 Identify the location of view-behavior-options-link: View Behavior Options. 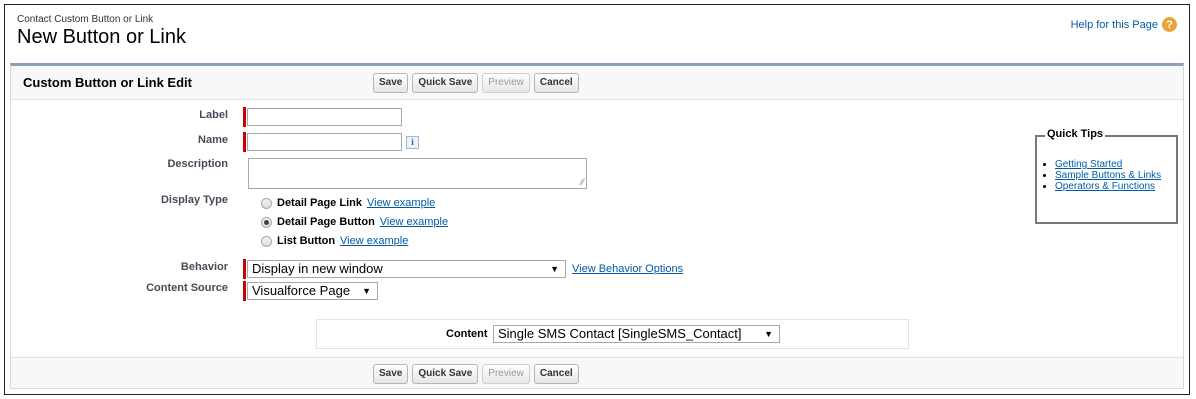
(627, 269).